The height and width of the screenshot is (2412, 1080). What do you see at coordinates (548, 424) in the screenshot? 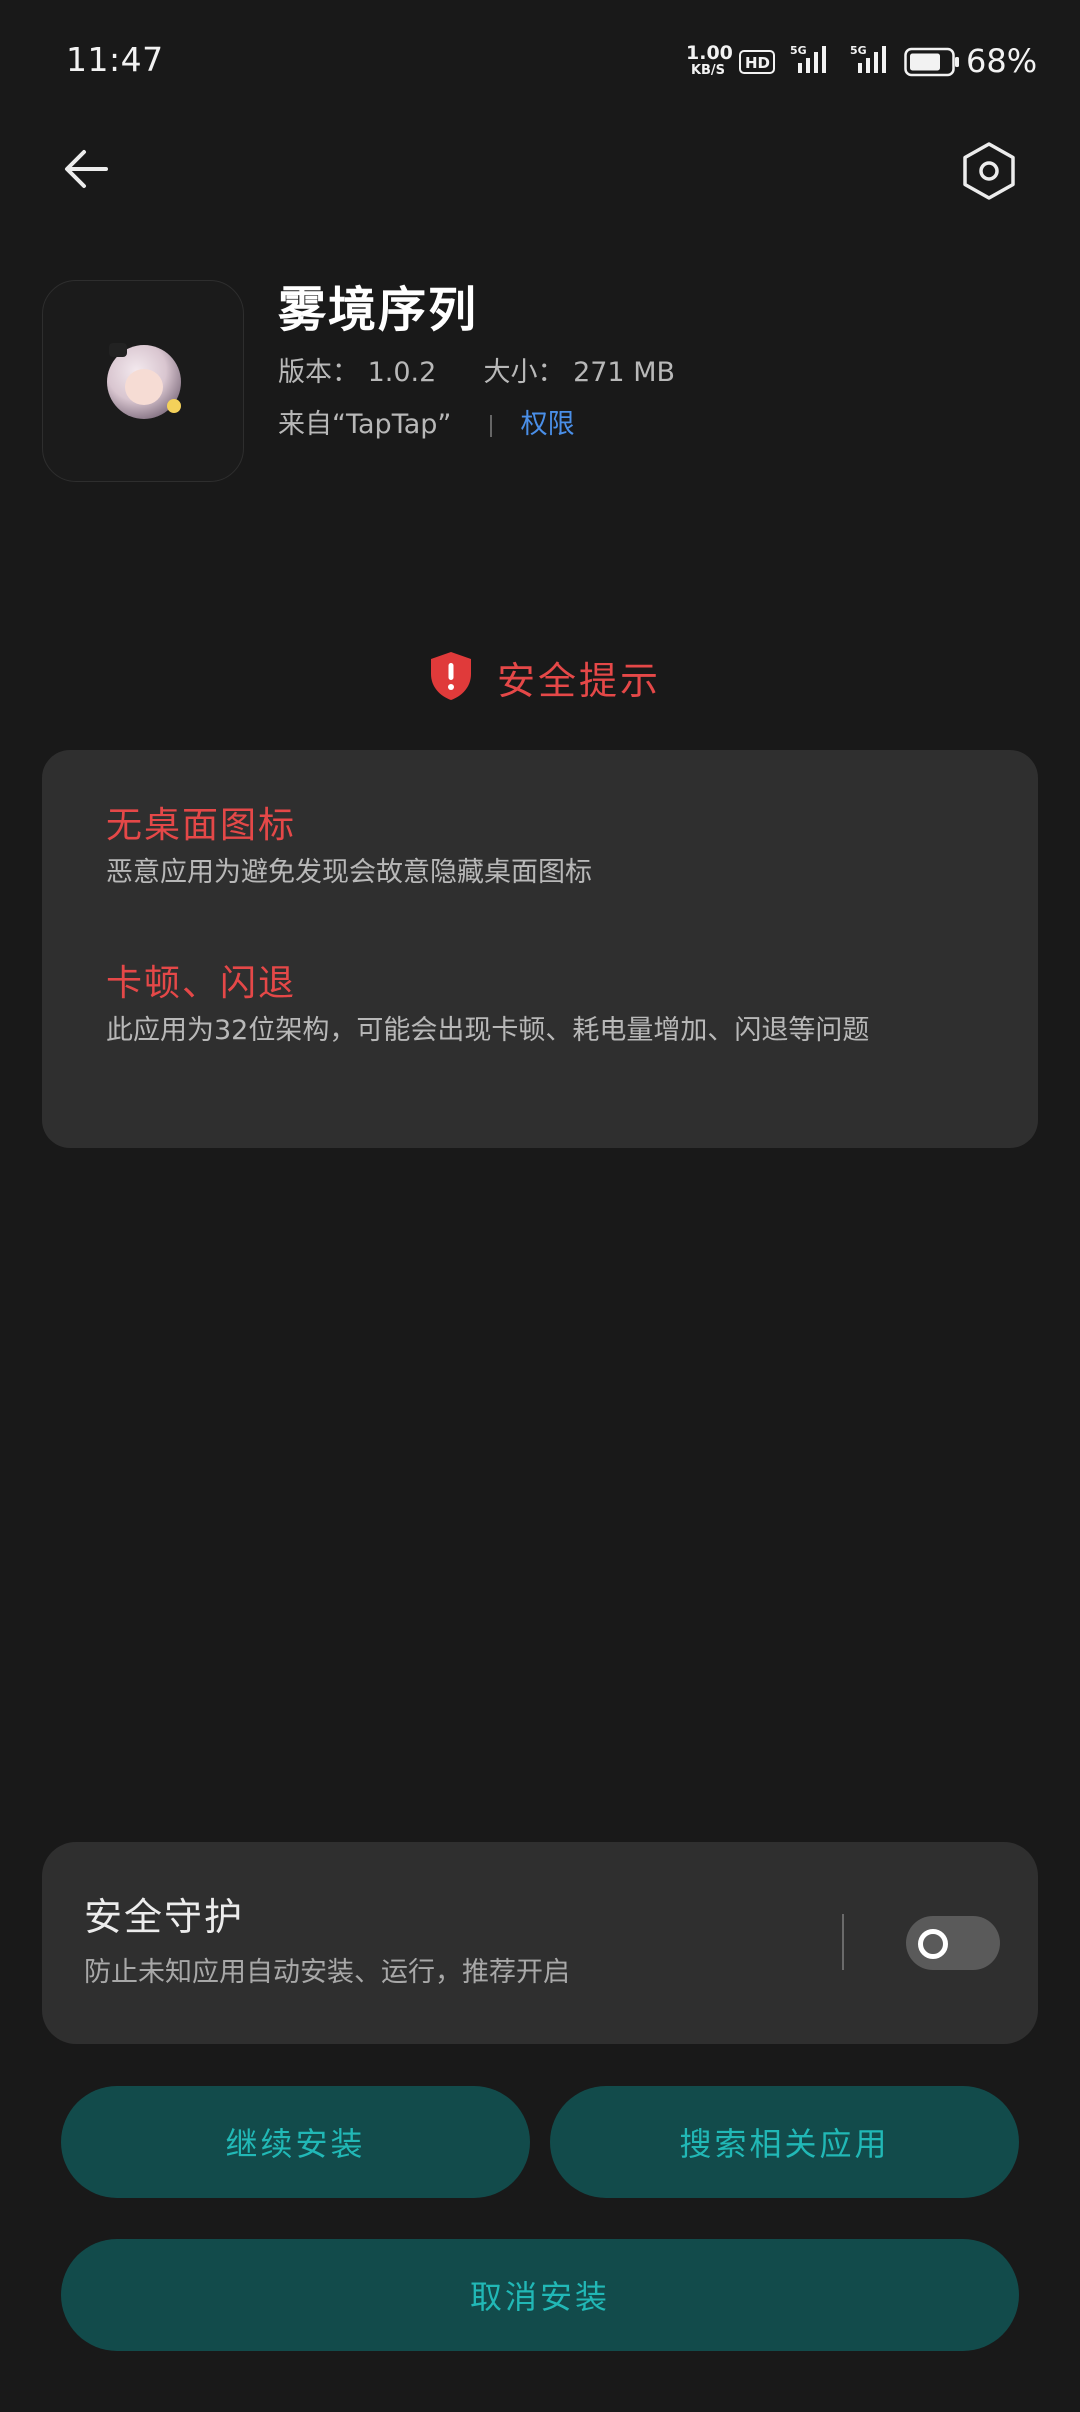
I see `permissions-link: 权限` at bounding box center [548, 424].